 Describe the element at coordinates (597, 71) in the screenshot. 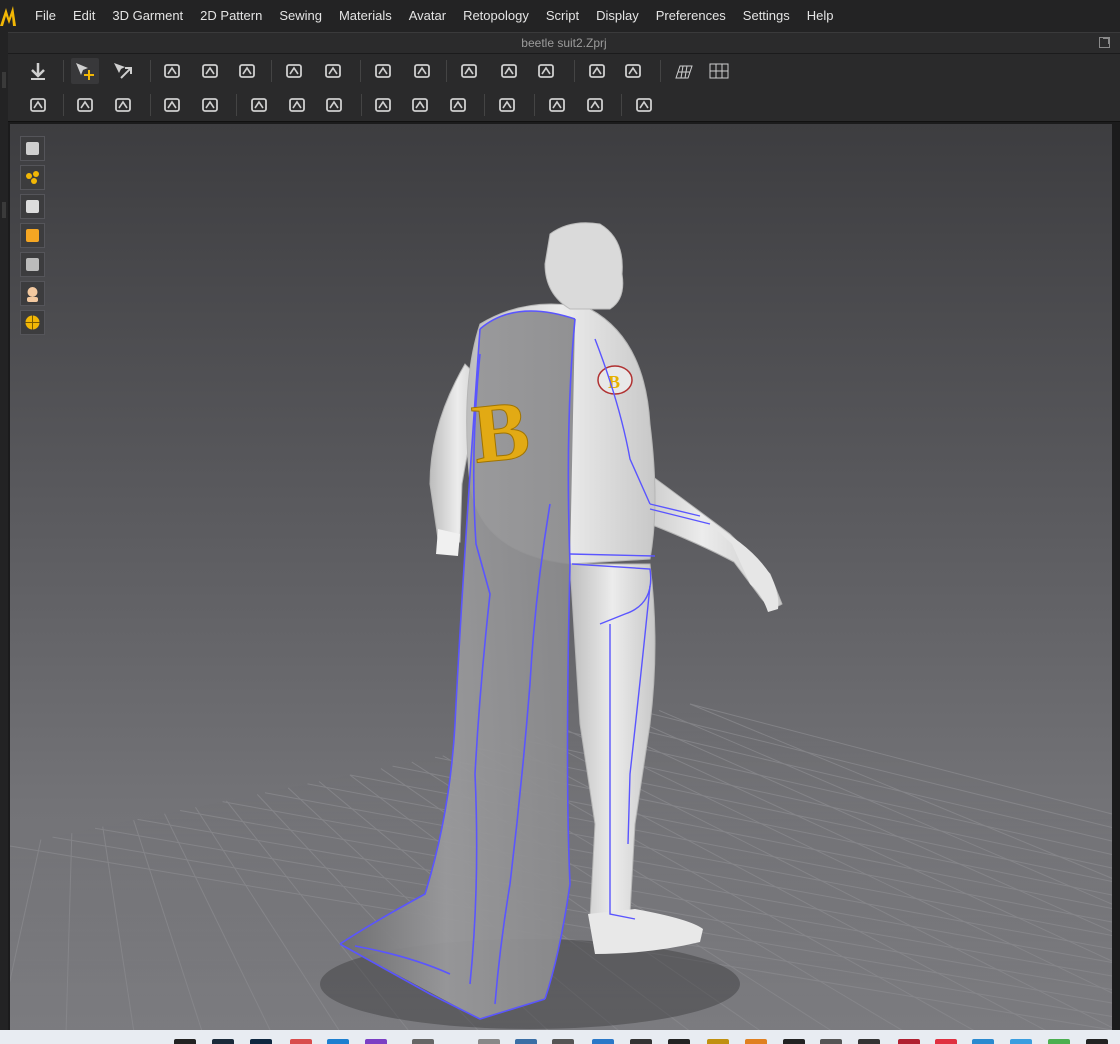

I see `layer-stack-icon` at that location.